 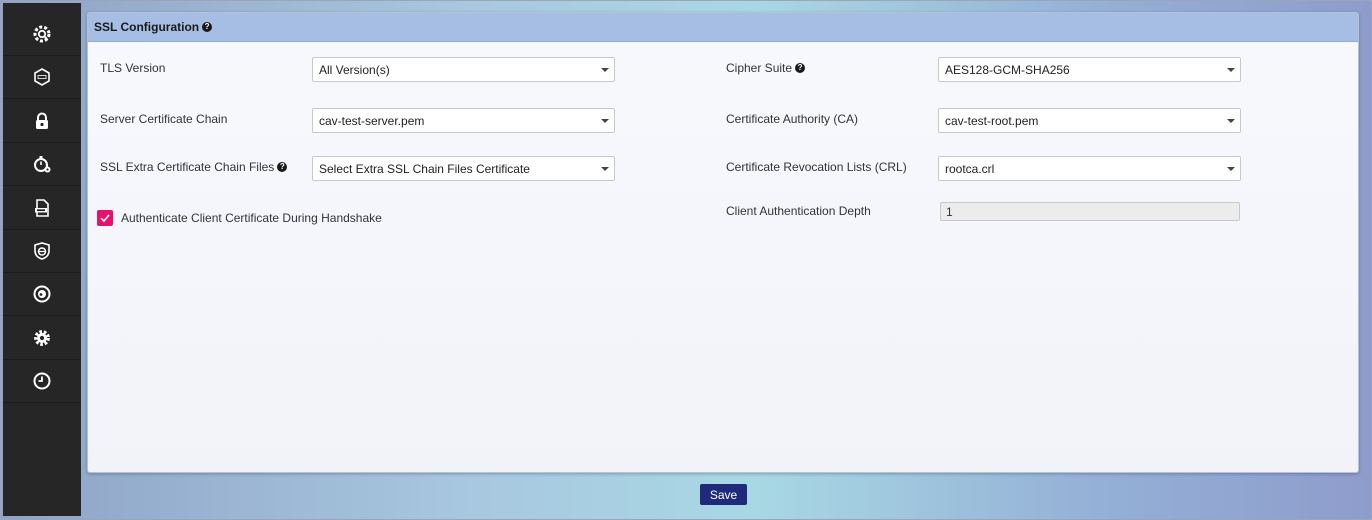 What do you see at coordinates (1090, 211) in the screenshot?
I see `client-auth-depth-field: 1` at bounding box center [1090, 211].